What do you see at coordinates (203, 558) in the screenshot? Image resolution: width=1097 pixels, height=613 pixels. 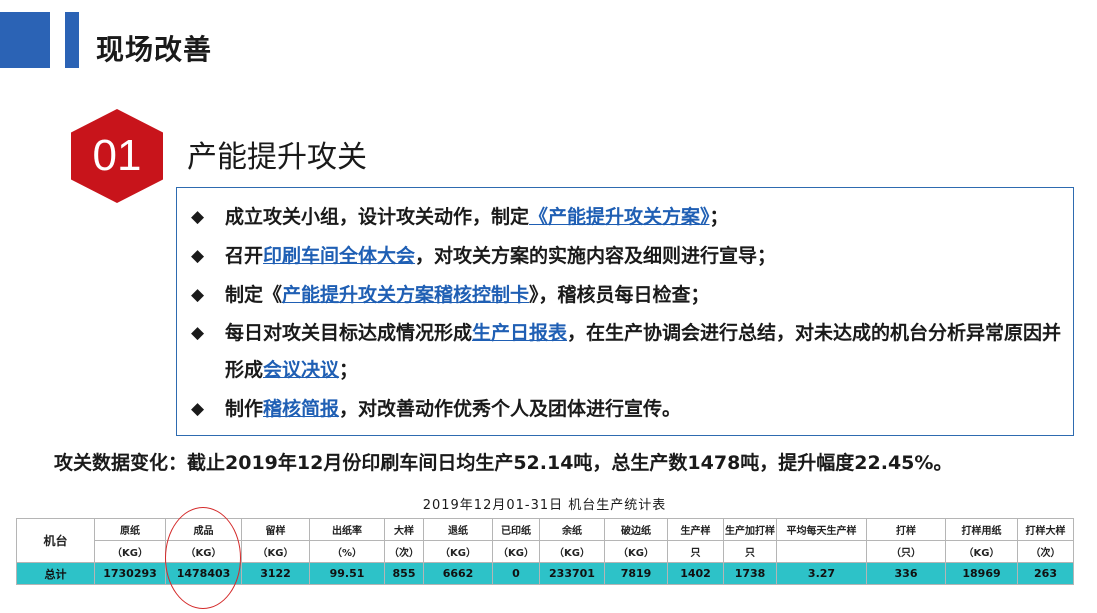 I see `highlight-circle` at bounding box center [203, 558].